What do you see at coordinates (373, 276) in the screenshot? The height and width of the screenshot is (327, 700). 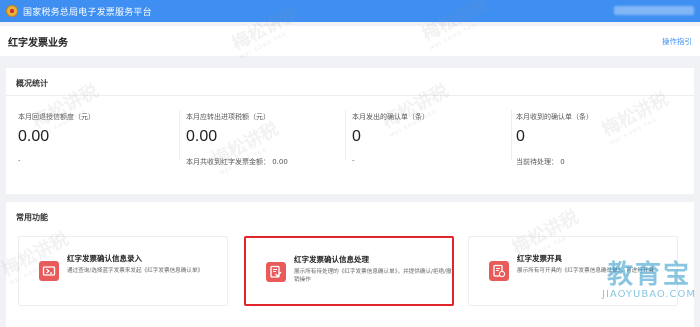 I see `func-desc: 展示所有待处理的《红字发票信息确认单》，并提供确认/拒绝/撤销操作` at bounding box center [373, 276].